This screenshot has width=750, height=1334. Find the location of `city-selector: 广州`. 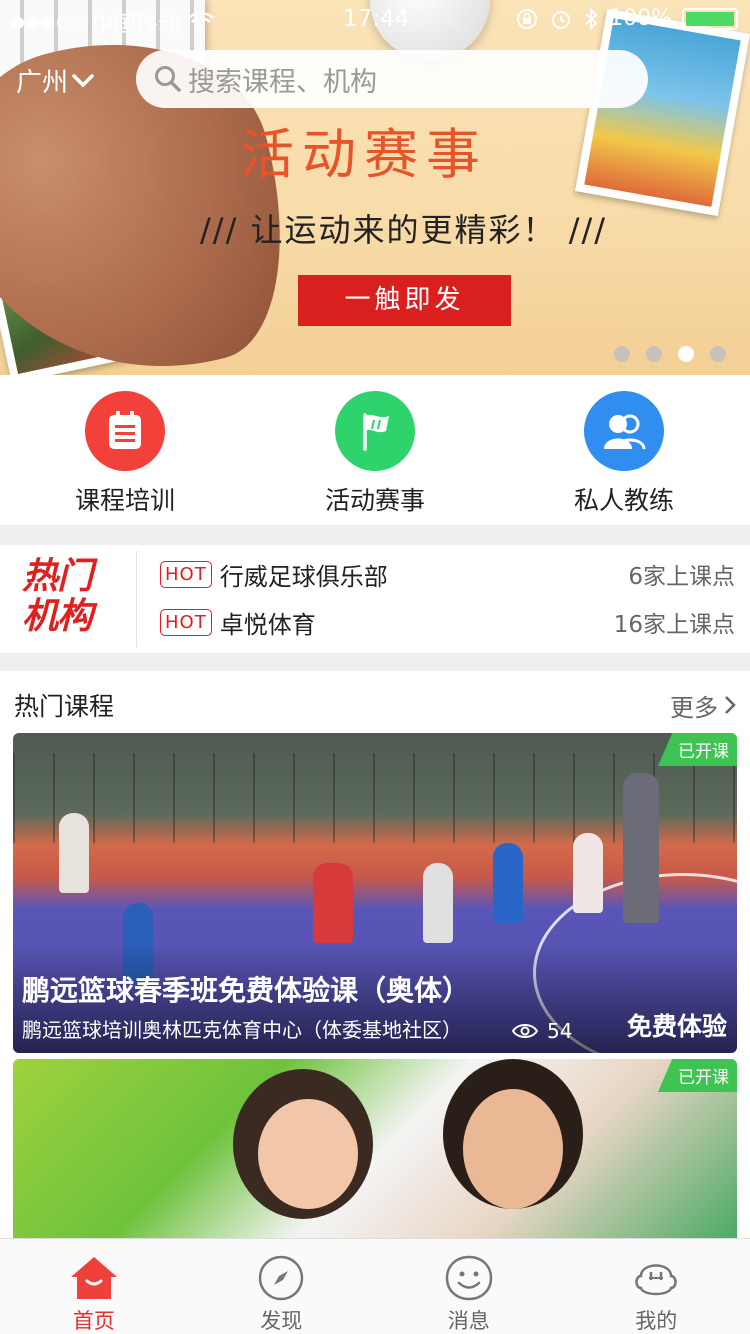

city-selector: 广州 is located at coordinates (55, 80).